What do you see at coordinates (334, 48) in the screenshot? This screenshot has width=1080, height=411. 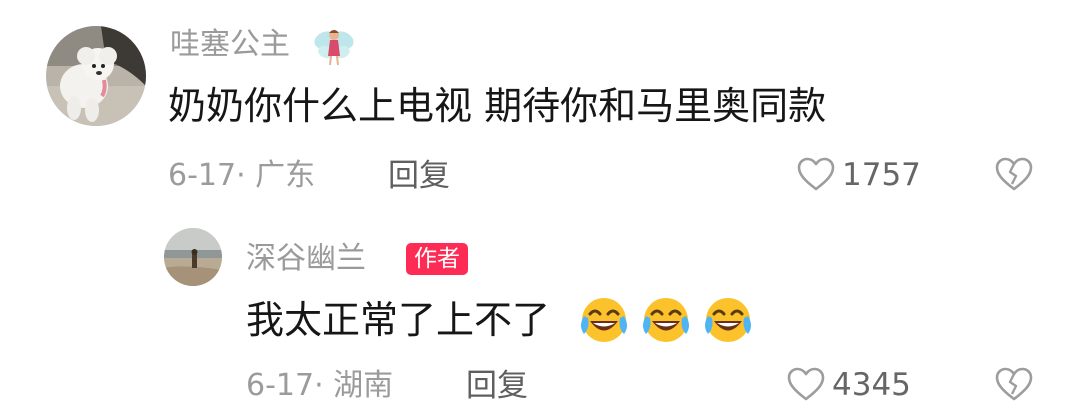 I see `fairy-emoji-icon` at bounding box center [334, 48].